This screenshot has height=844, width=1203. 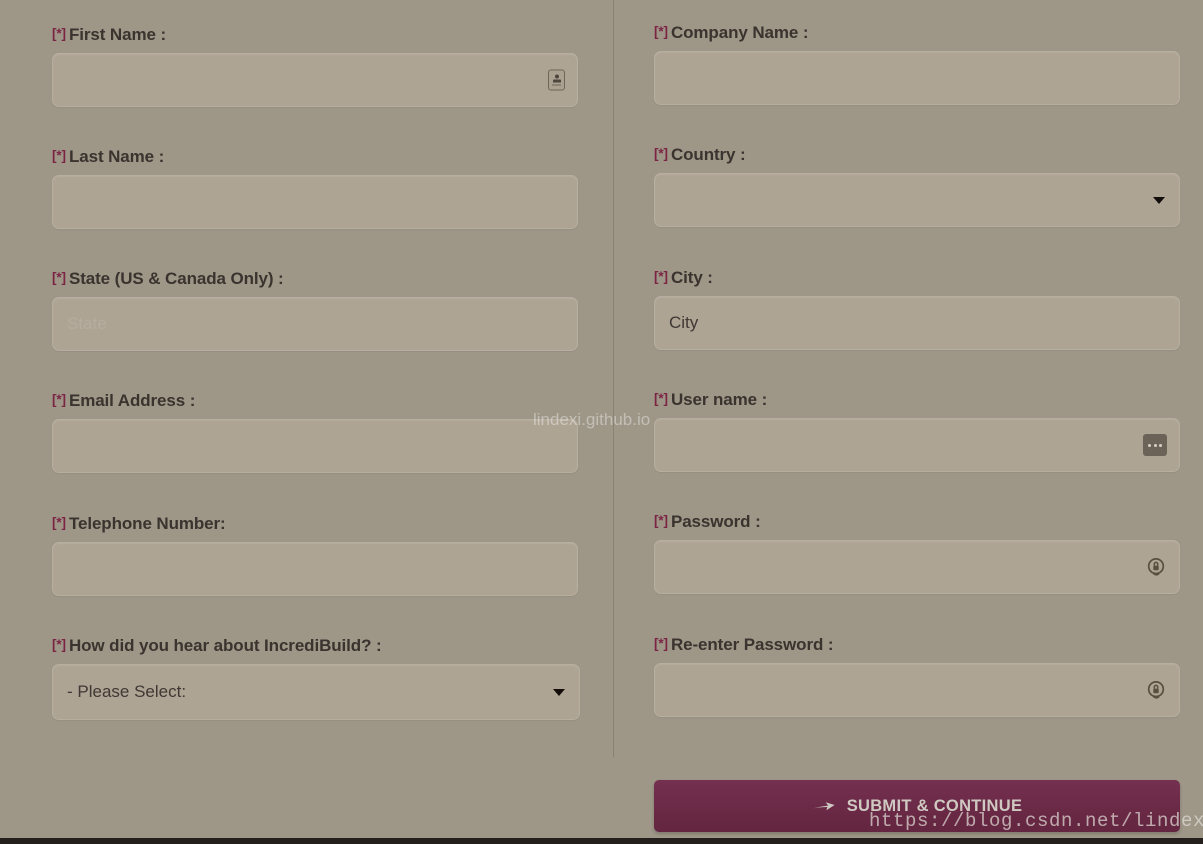 I want to click on input-company-name, so click(x=917, y=78).